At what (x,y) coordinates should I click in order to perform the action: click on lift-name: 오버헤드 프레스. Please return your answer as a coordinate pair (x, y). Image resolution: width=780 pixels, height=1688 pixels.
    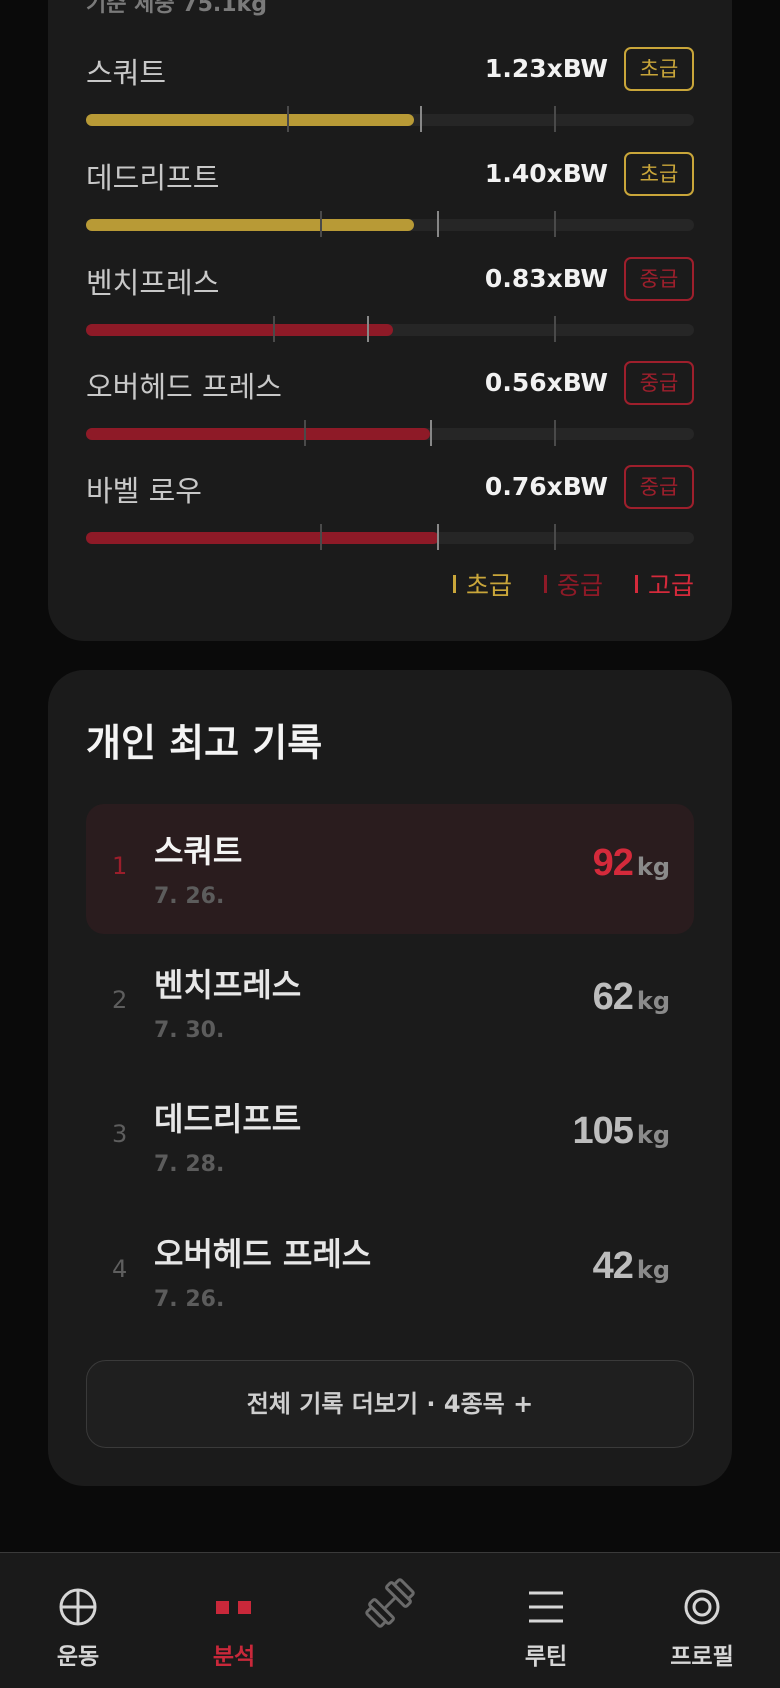
    Looking at the image, I should click on (184, 387).